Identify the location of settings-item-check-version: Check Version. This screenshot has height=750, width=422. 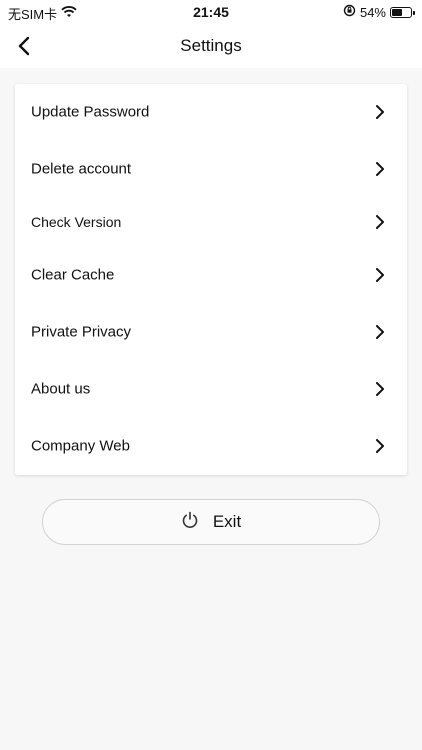
(211, 222).